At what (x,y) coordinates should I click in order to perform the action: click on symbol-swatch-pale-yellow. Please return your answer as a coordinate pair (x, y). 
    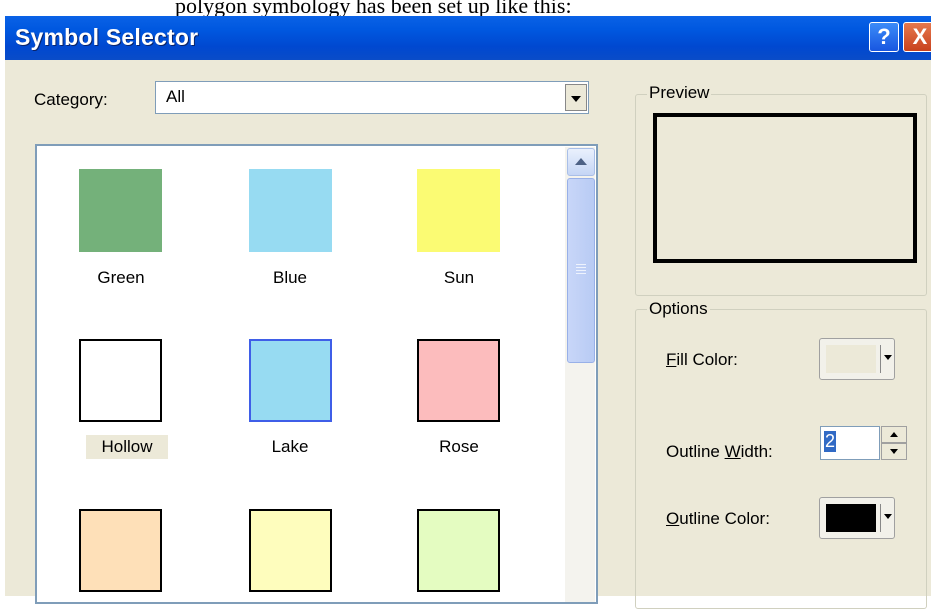
    Looking at the image, I should click on (290, 550).